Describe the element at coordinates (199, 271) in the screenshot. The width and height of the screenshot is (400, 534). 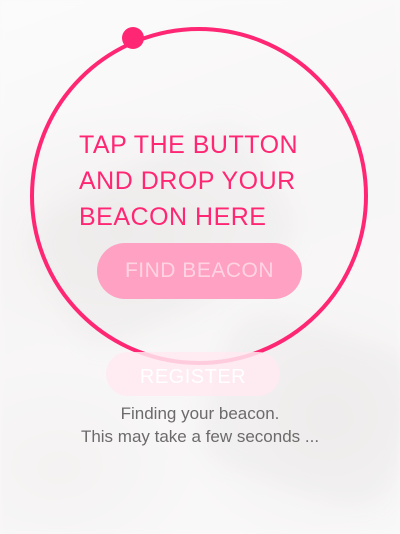
I see `find-beacon-button: FIND BEACON` at that location.